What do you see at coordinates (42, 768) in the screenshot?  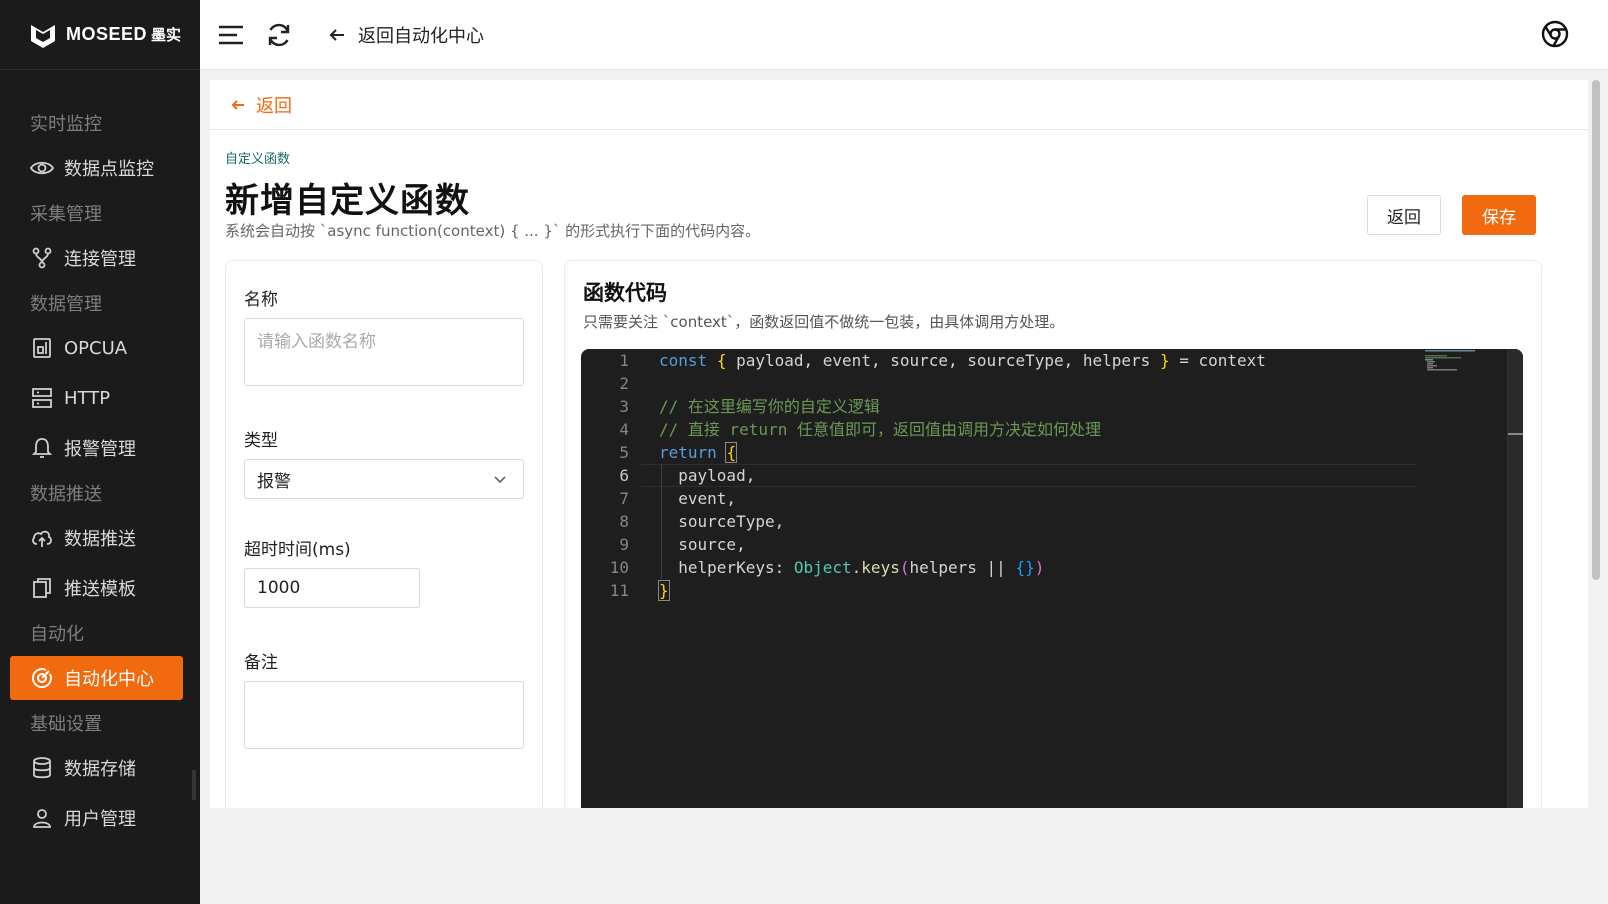 I see `database-icon` at bounding box center [42, 768].